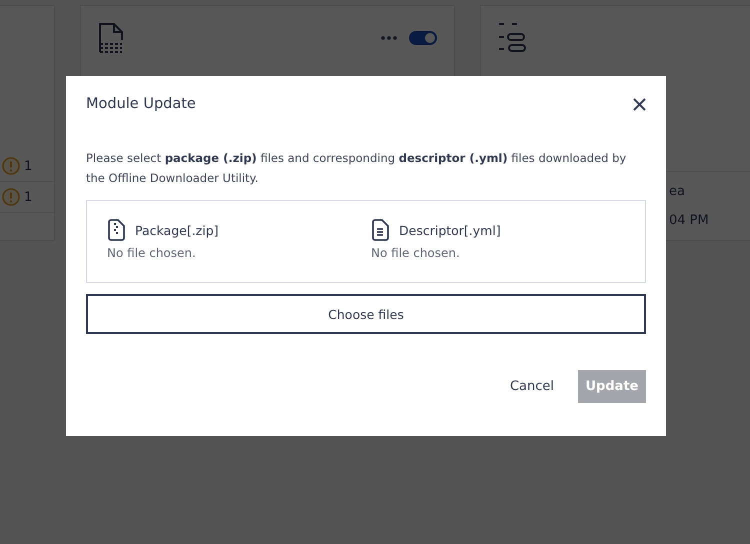 Image resolution: width=750 pixels, height=544 pixels. Describe the element at coordinates (677, 191) in the screenshot. I see `card-text: ea` at that location.